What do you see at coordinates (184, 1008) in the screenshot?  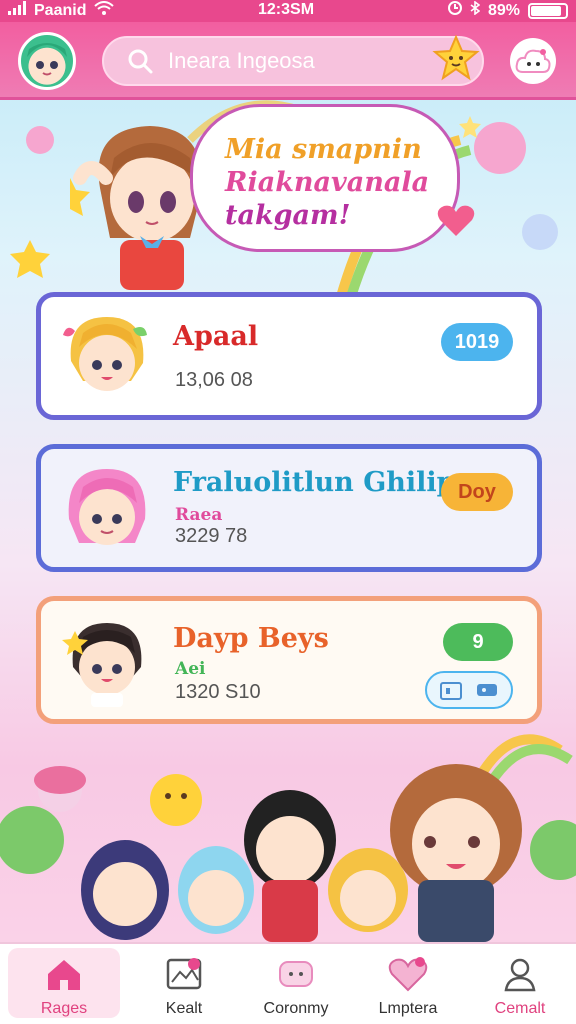 I see `tab-label: Kealt` at bounding box center [184, 1008].